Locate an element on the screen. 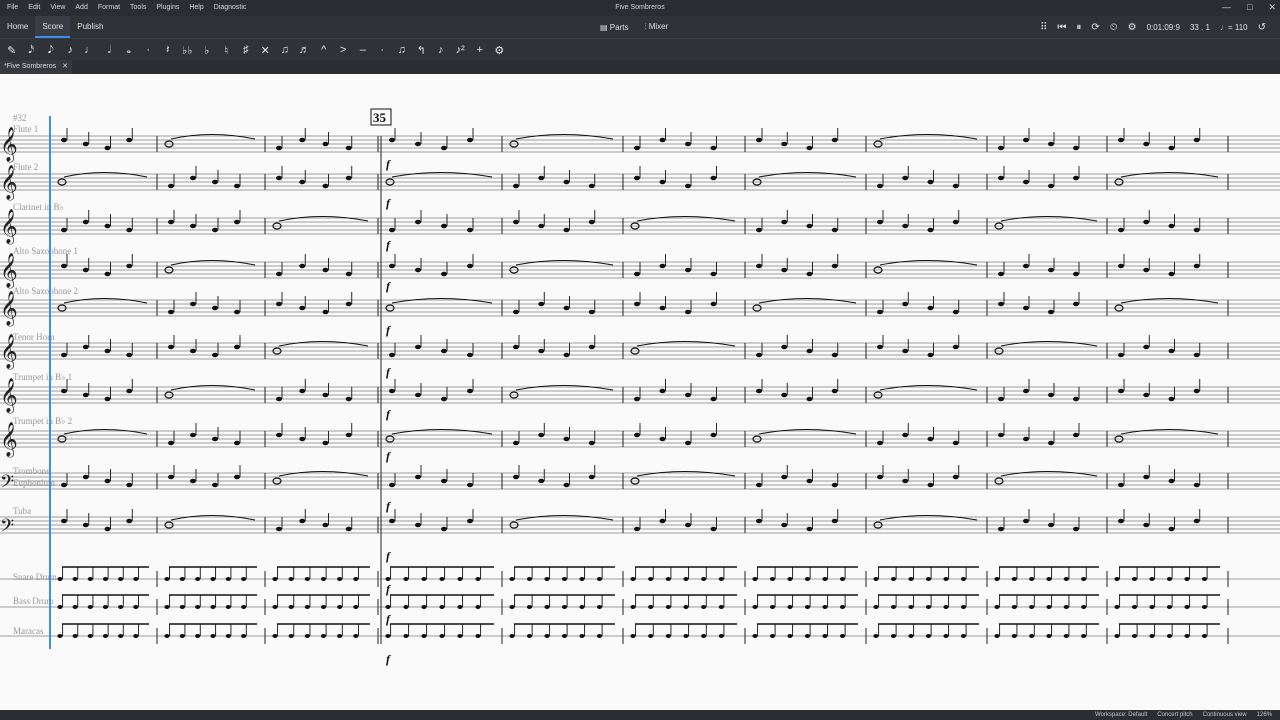 The width and height of the screenshot is (1280, 720). note-tool-0-icon: ✎ is located at coordinates (12, 50).